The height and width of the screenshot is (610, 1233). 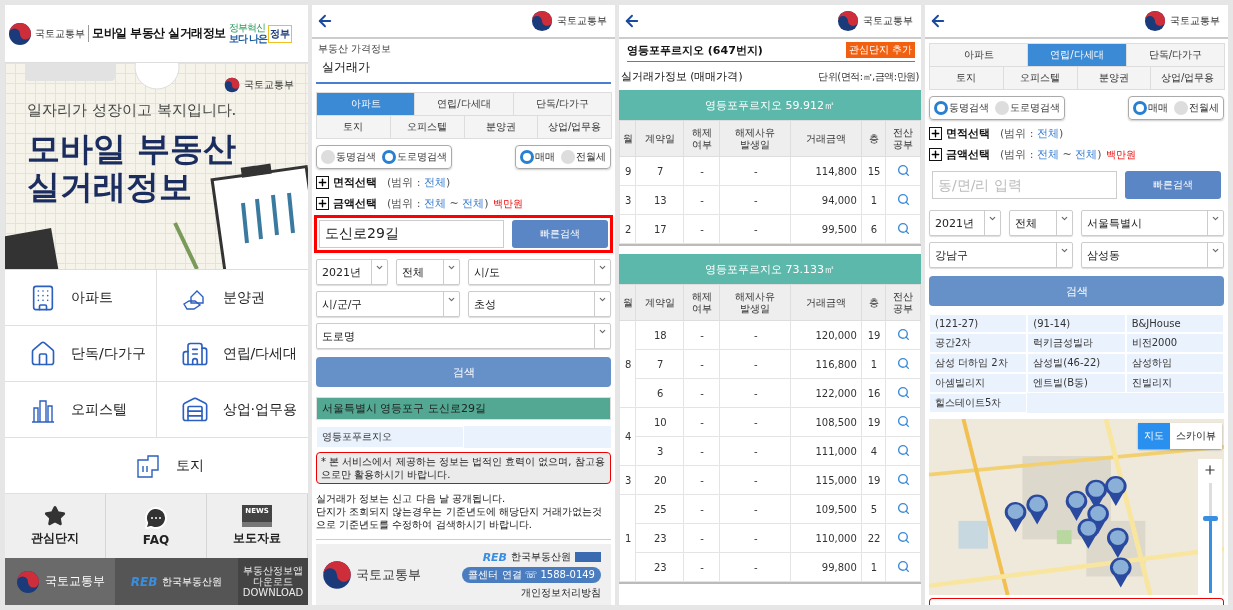 I want to click on search-field: 도신로29길, so click(x=411, y=234).